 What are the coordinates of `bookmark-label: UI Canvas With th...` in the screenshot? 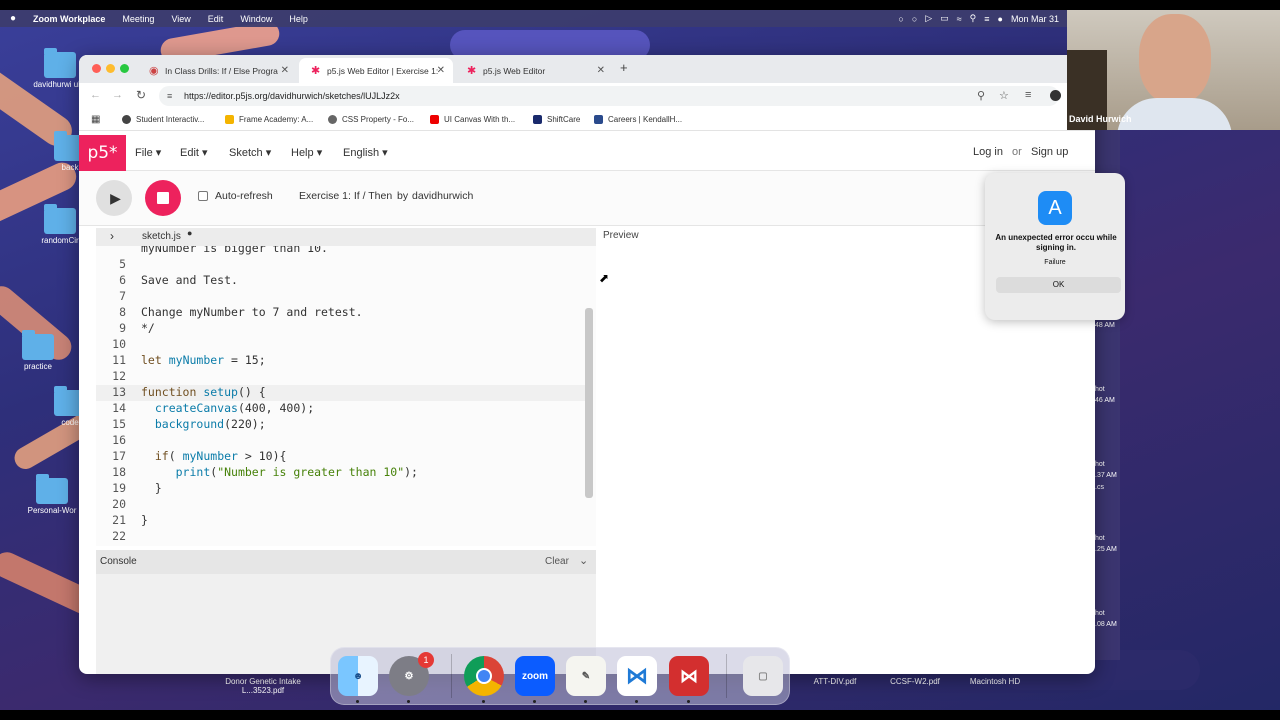 It's located at (480, 119).